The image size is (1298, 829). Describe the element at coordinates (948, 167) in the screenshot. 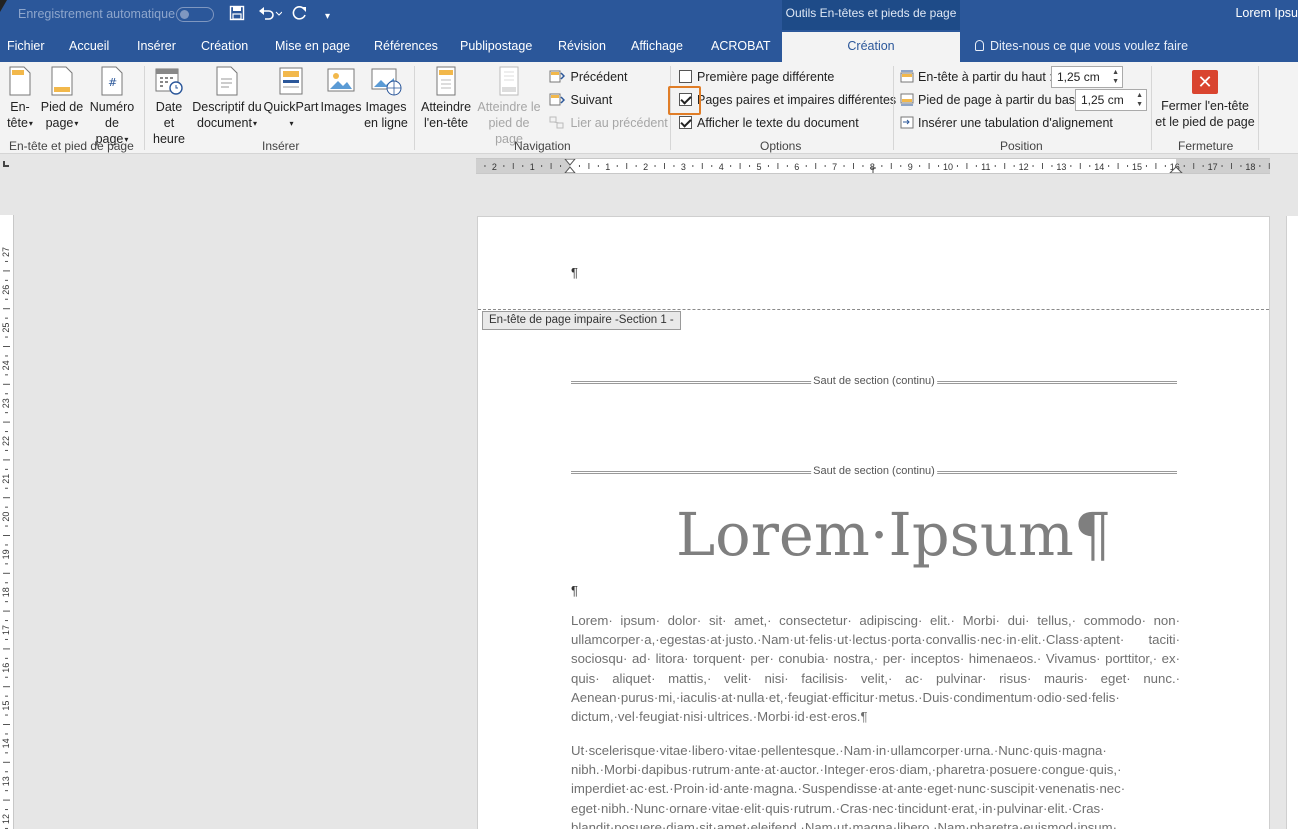

I see `ruler-label: 10` at that location.